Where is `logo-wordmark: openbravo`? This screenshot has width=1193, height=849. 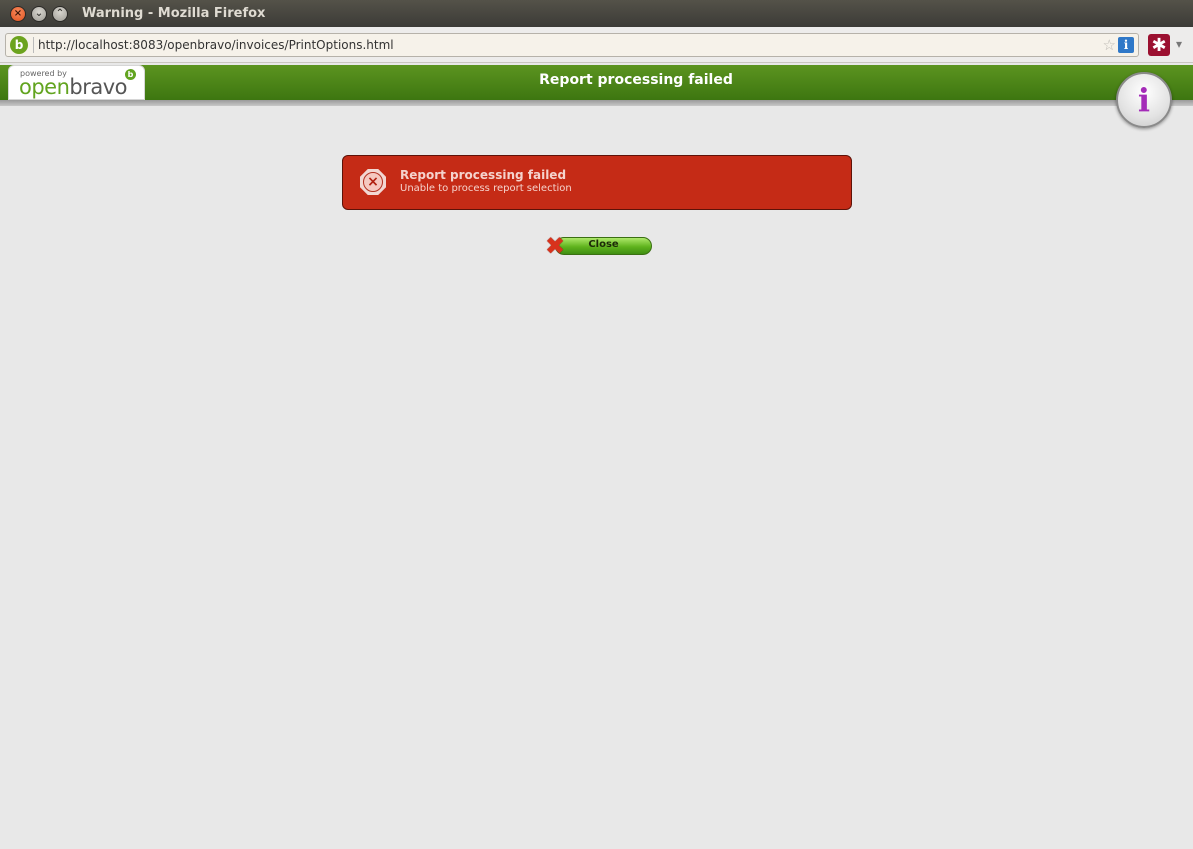 logo-wordmark: openbravo is located at coordinates (73, 87).